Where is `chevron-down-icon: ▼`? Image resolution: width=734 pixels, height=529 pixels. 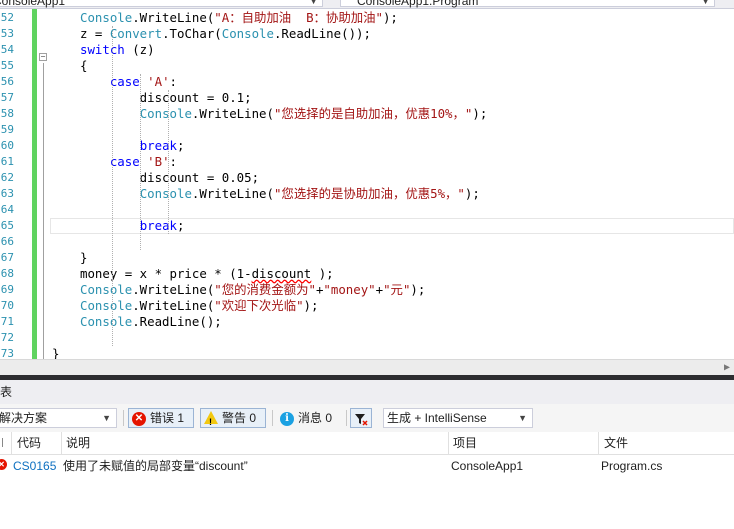 chevron-down-icon: ▼ is located at coordinates (313, 3).